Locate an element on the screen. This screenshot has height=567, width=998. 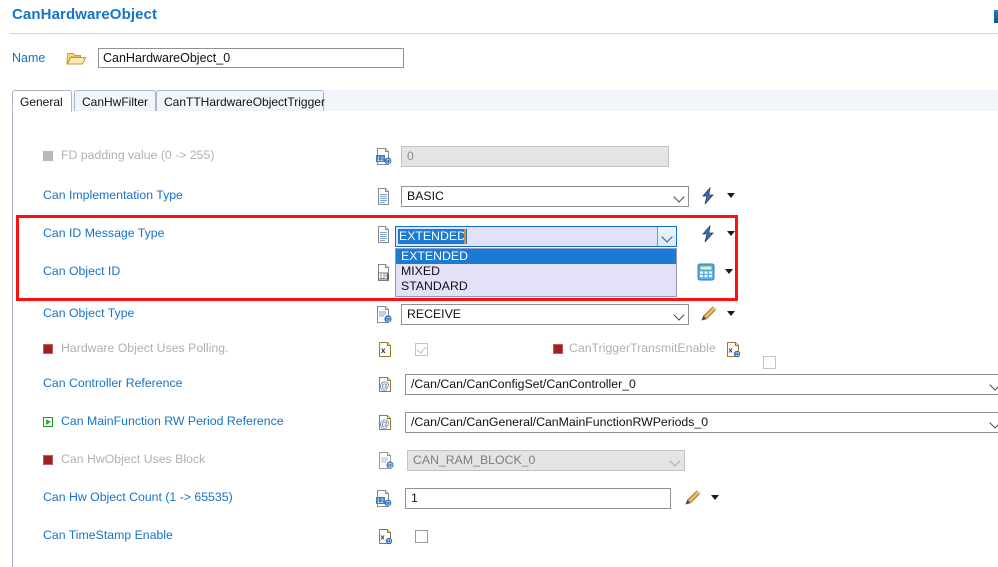
tab-canhwfilter: CanHwFilter is located at coordinates (115, 101).